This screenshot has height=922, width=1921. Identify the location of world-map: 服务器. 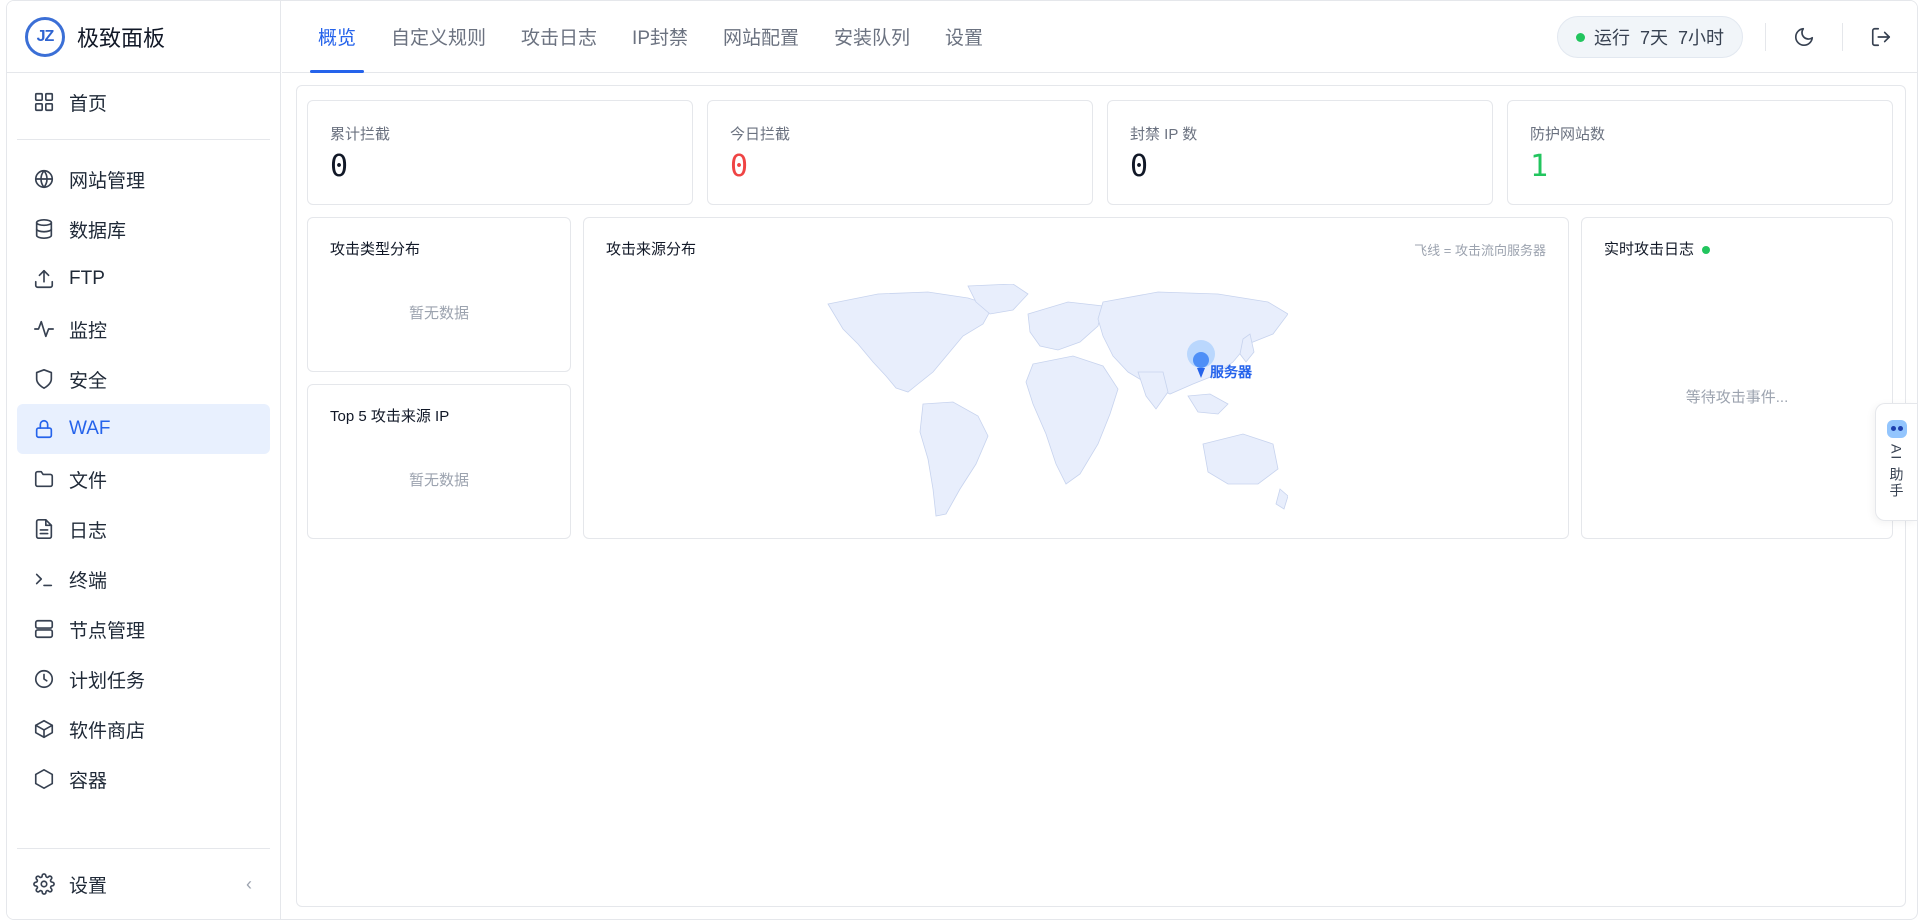
(1053, 404).